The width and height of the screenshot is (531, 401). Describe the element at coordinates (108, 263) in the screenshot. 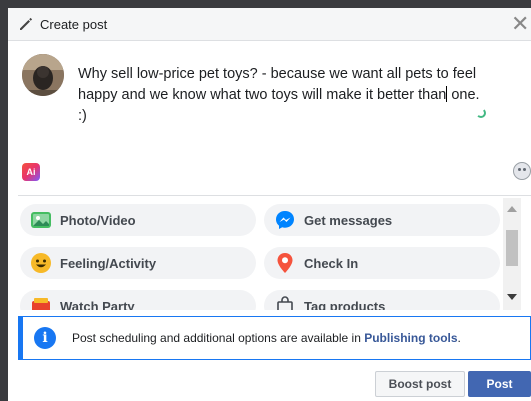

I see `option-label: Feeling/Activity` at that location.